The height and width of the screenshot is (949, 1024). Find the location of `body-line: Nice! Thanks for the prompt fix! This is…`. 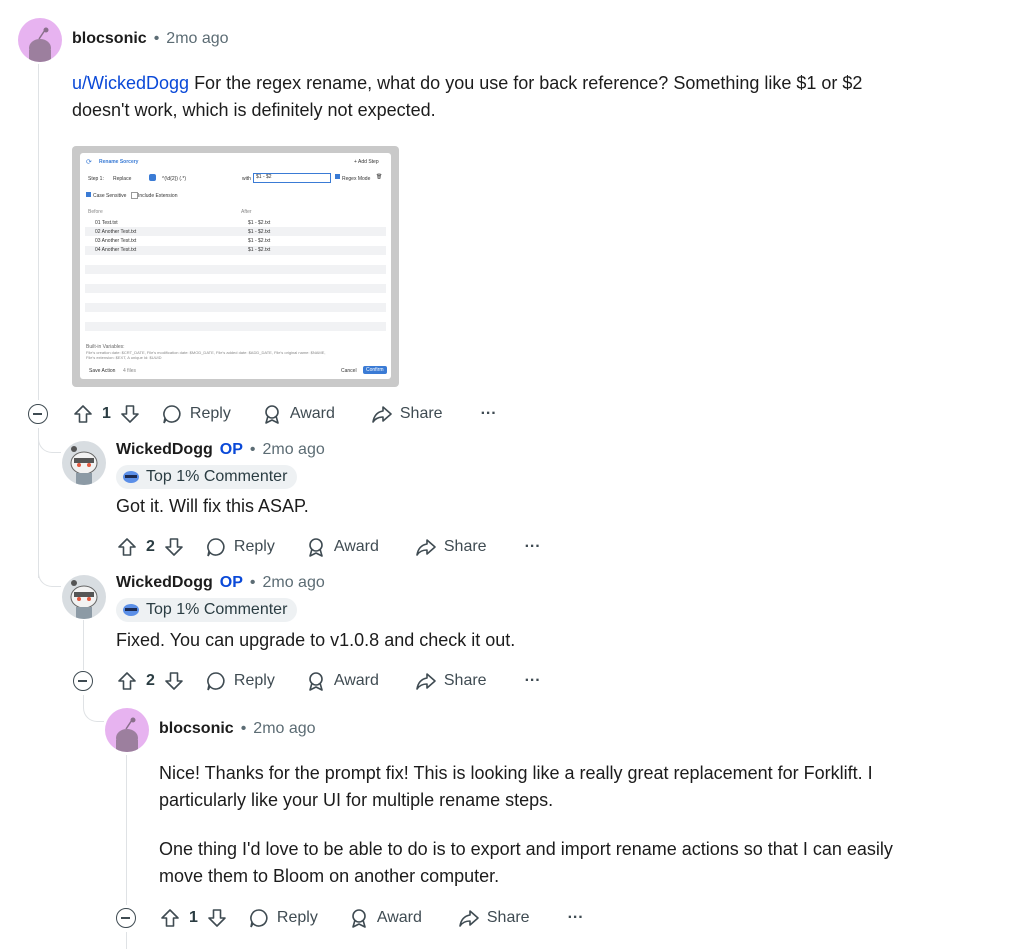

body-line: Nice! Thanks for the prompt fix! This is… is located at coordinates (516, 773).